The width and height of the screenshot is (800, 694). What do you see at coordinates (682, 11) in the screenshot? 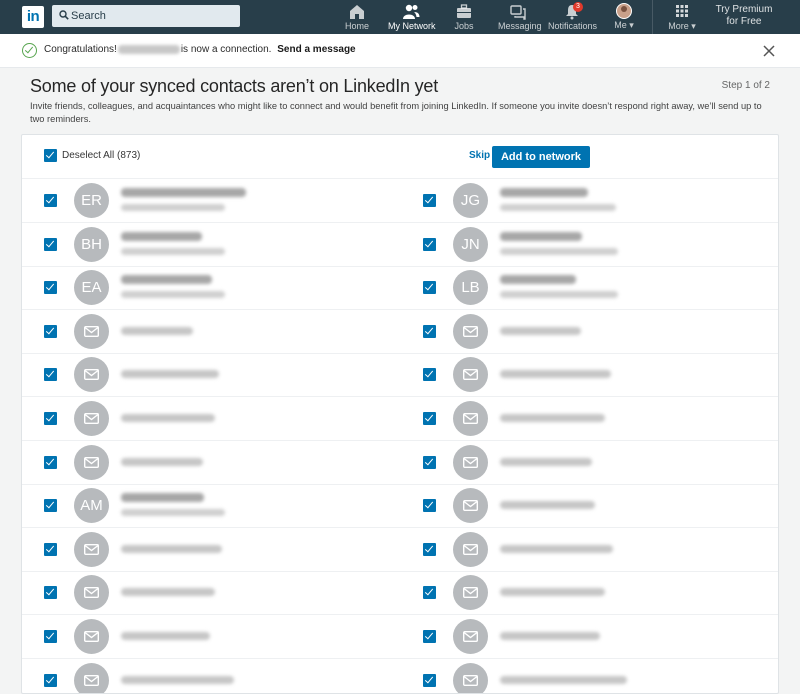
I see `grid-icon` at bounding box center [682, 11].